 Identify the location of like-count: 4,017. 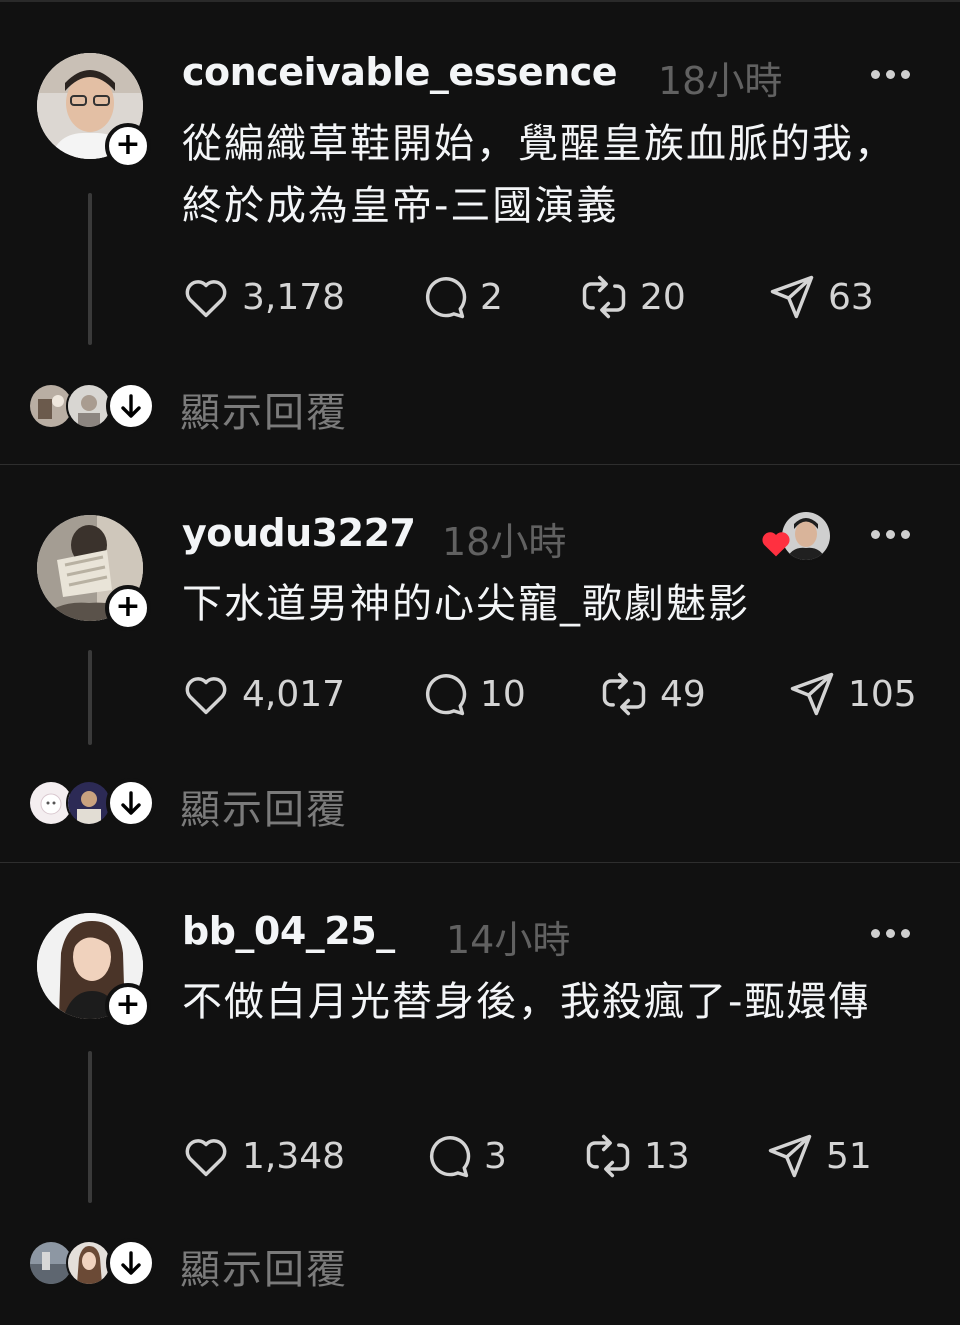
(294, 694).